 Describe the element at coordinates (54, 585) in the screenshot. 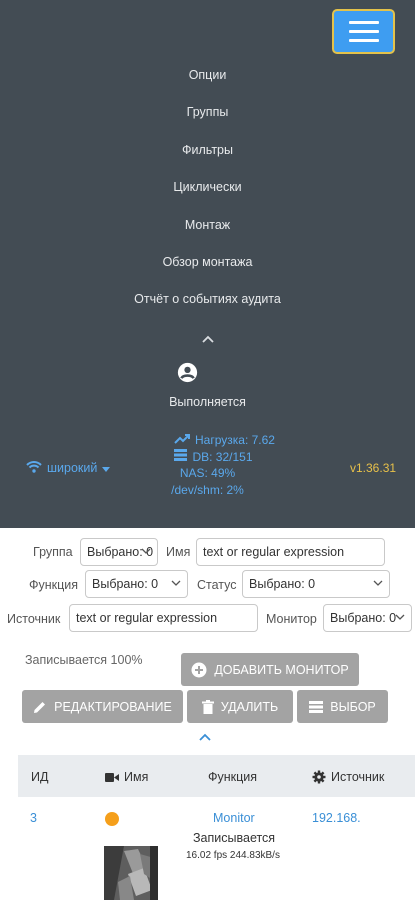

I see `function-label: Функция` at that location.